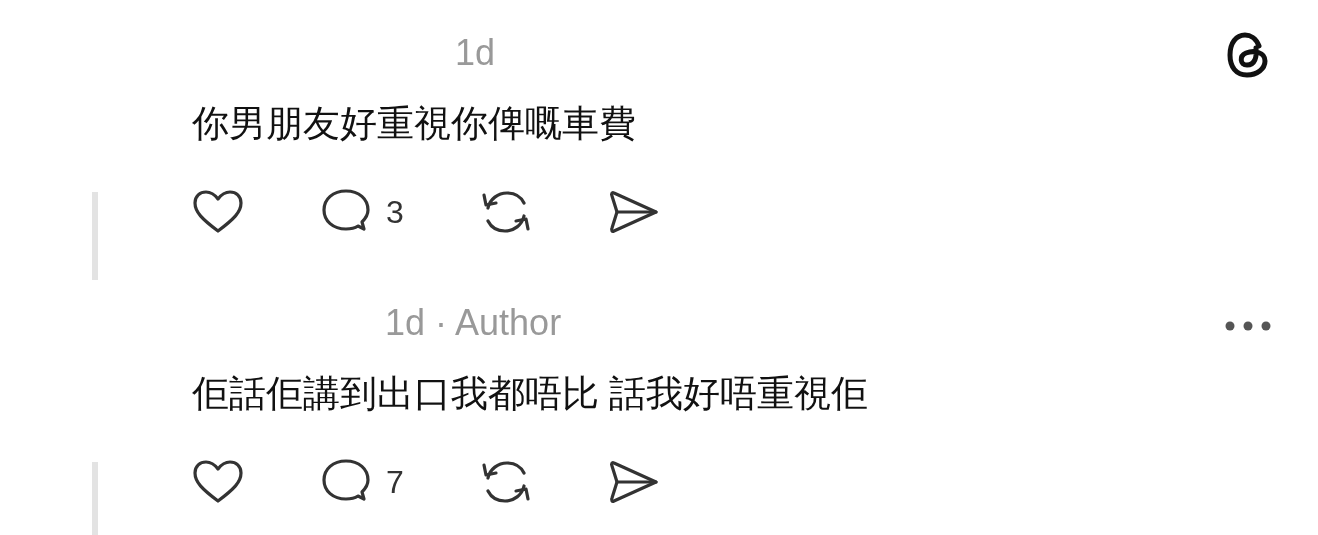 This screenshot has width=1318, height=535. I want to click on more-options-icon, so click(1248, 326).